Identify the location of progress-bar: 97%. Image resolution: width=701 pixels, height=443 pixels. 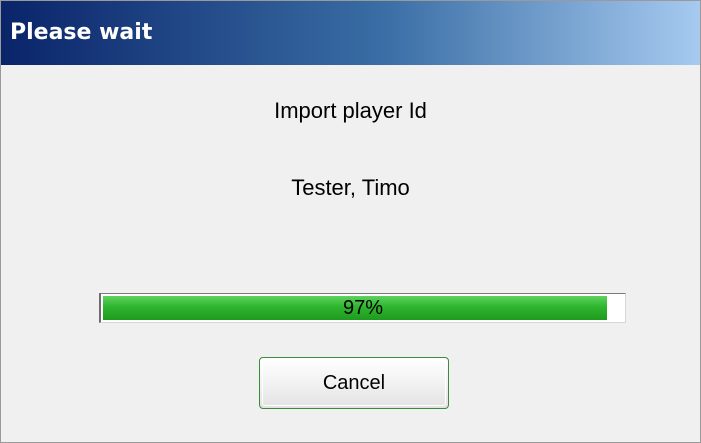
(362, 308).